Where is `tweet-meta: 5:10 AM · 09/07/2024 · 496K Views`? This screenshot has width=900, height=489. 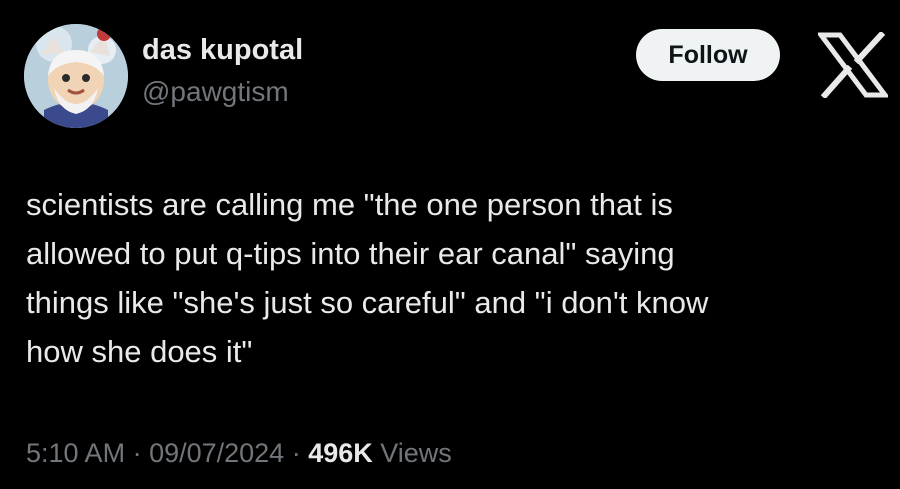
tweet-meta: 5:10 AM · 09/07/2024 · 496K Views is located at coordinates (239, 453).